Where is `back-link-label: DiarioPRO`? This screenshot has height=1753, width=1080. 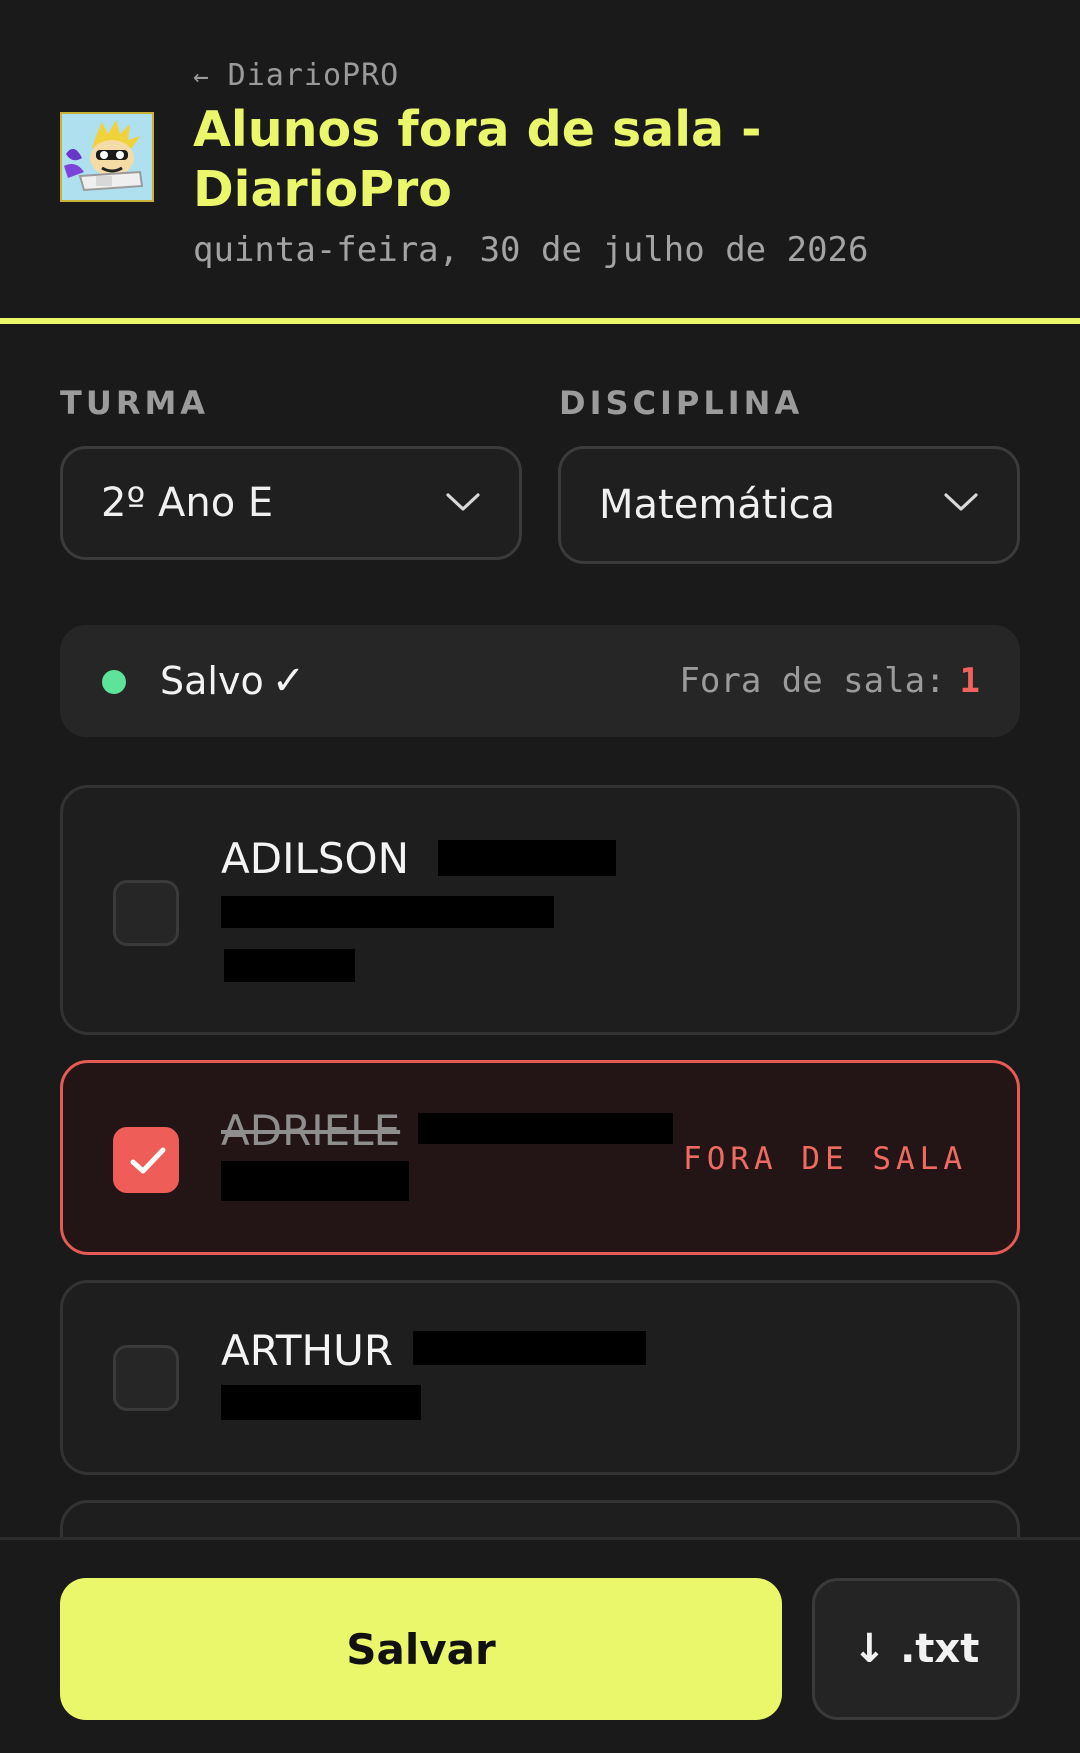
back-link-label: DiarioPRO is located at coordinates (313, 75).